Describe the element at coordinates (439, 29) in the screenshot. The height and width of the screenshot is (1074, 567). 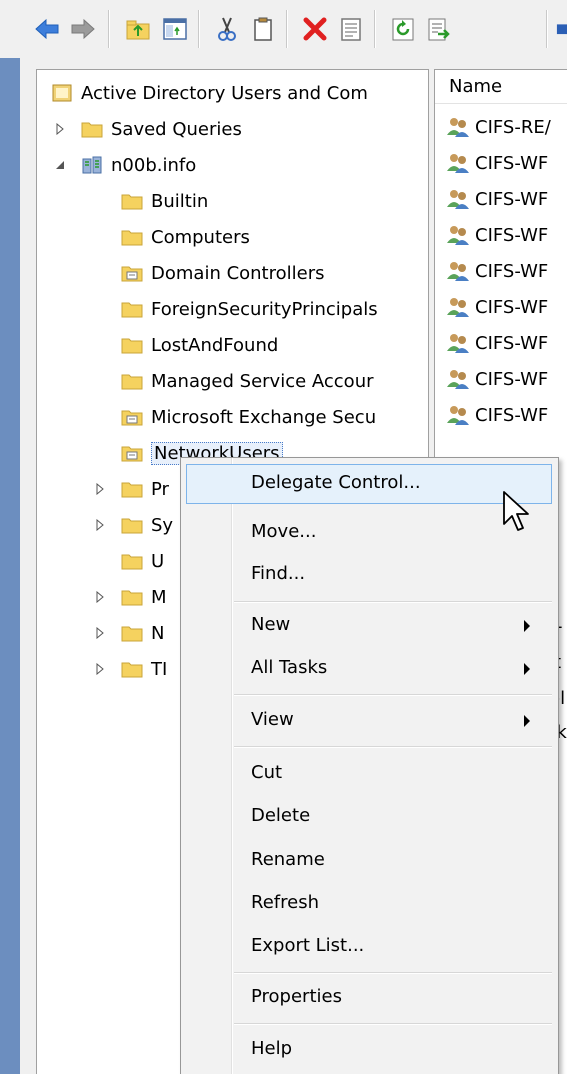
I see `export-list-icon` at that location.